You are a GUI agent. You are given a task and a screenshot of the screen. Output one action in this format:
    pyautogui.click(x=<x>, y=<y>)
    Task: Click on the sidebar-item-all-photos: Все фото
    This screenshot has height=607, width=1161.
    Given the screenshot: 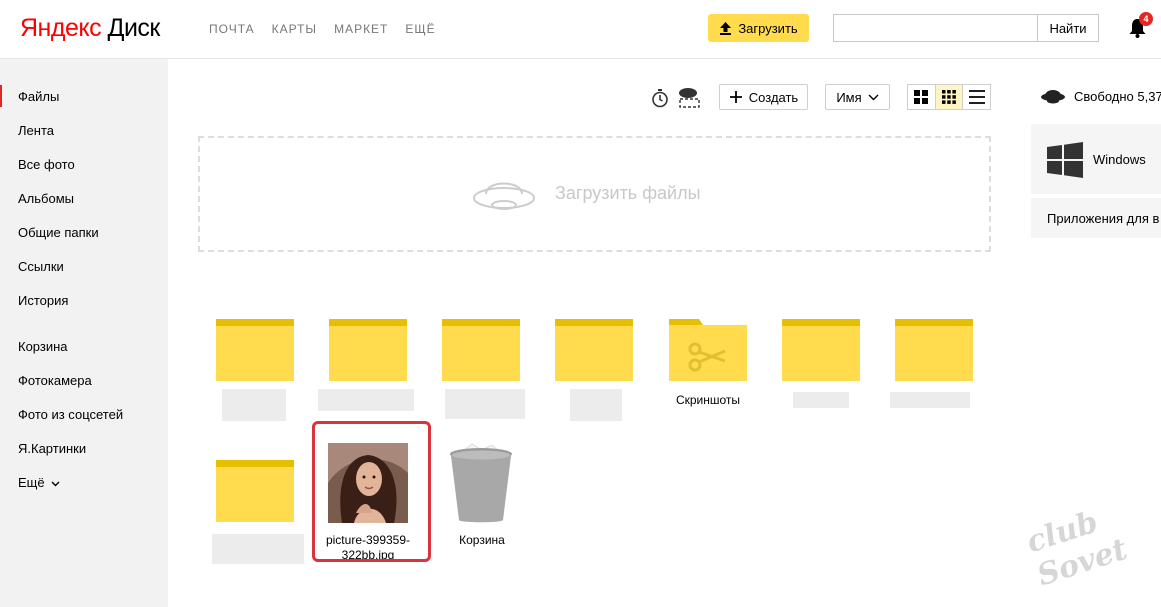 What is the action you would take?
    pyautogui.click(x=46, y=164)
    